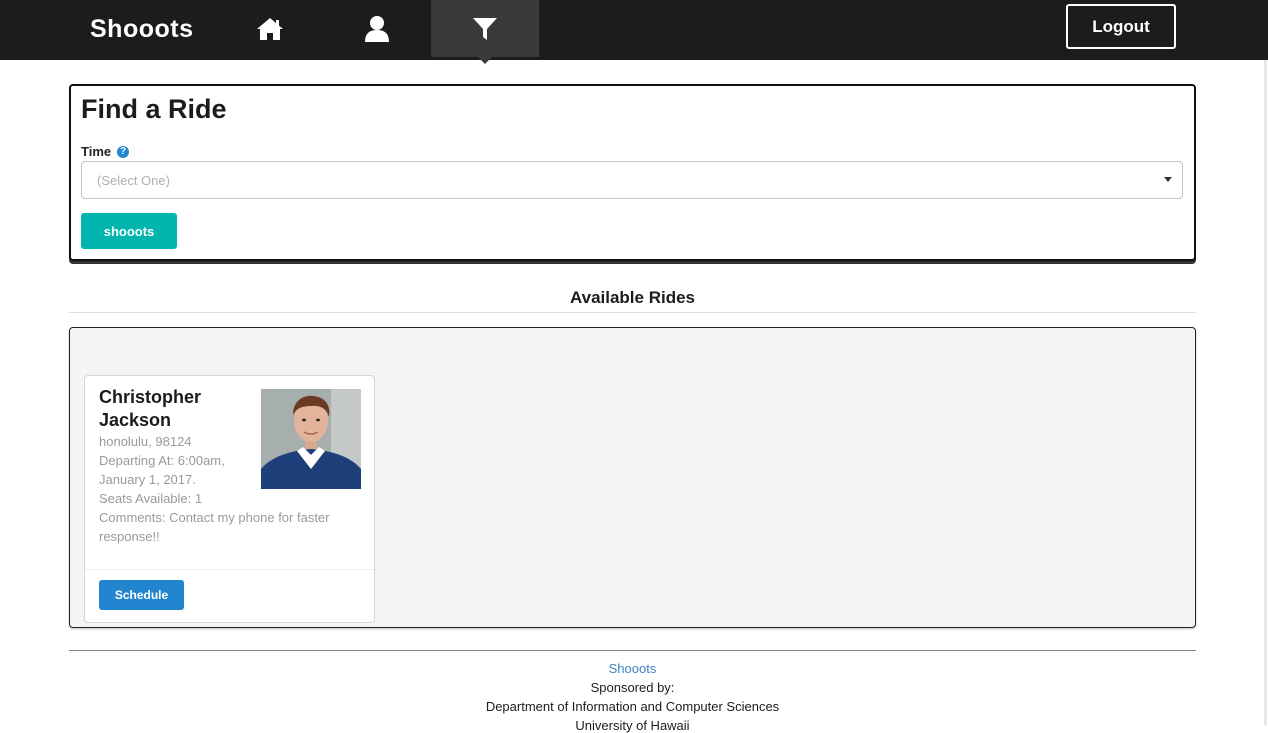 The image size is (1268, 733). I want to click on find-ride-title: Find a Ride, so click(154, 109).